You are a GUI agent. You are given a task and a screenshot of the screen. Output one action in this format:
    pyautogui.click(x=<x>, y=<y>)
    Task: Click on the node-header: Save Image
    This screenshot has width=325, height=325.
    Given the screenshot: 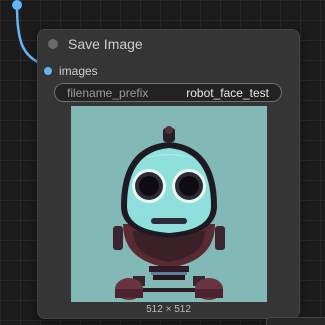 What is the action you would take?
    pyautogui.click(x=168, y=44)
    